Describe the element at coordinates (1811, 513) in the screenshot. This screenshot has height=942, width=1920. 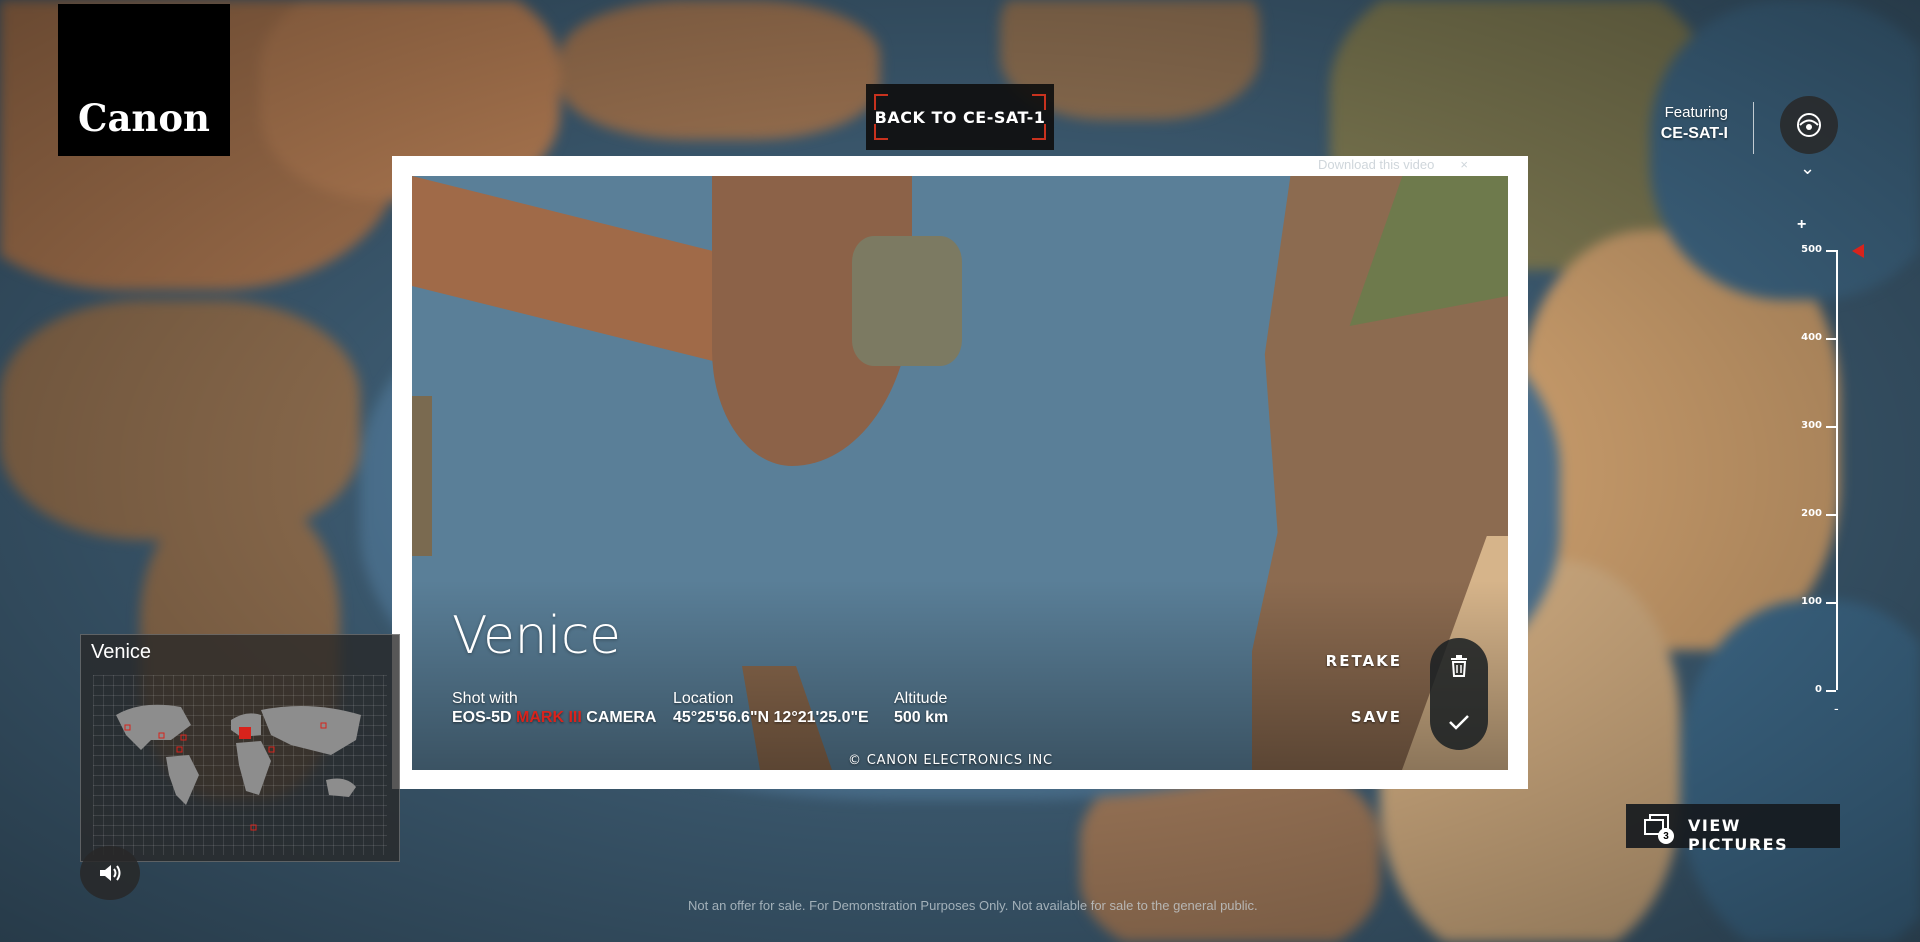
I see `scale-label: 200` at that location.